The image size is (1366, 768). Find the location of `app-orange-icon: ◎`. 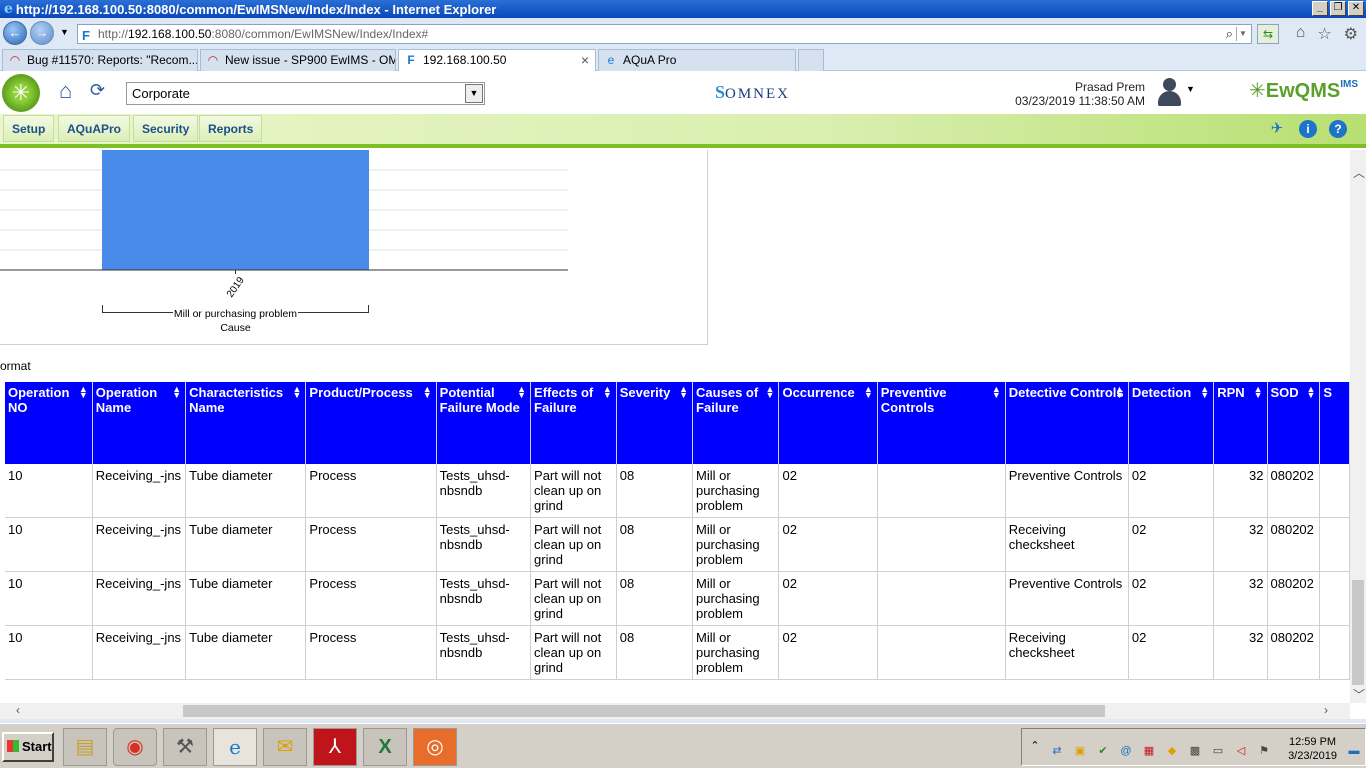

app-orange-icon: ◎ is located at coordinates (435, 747).